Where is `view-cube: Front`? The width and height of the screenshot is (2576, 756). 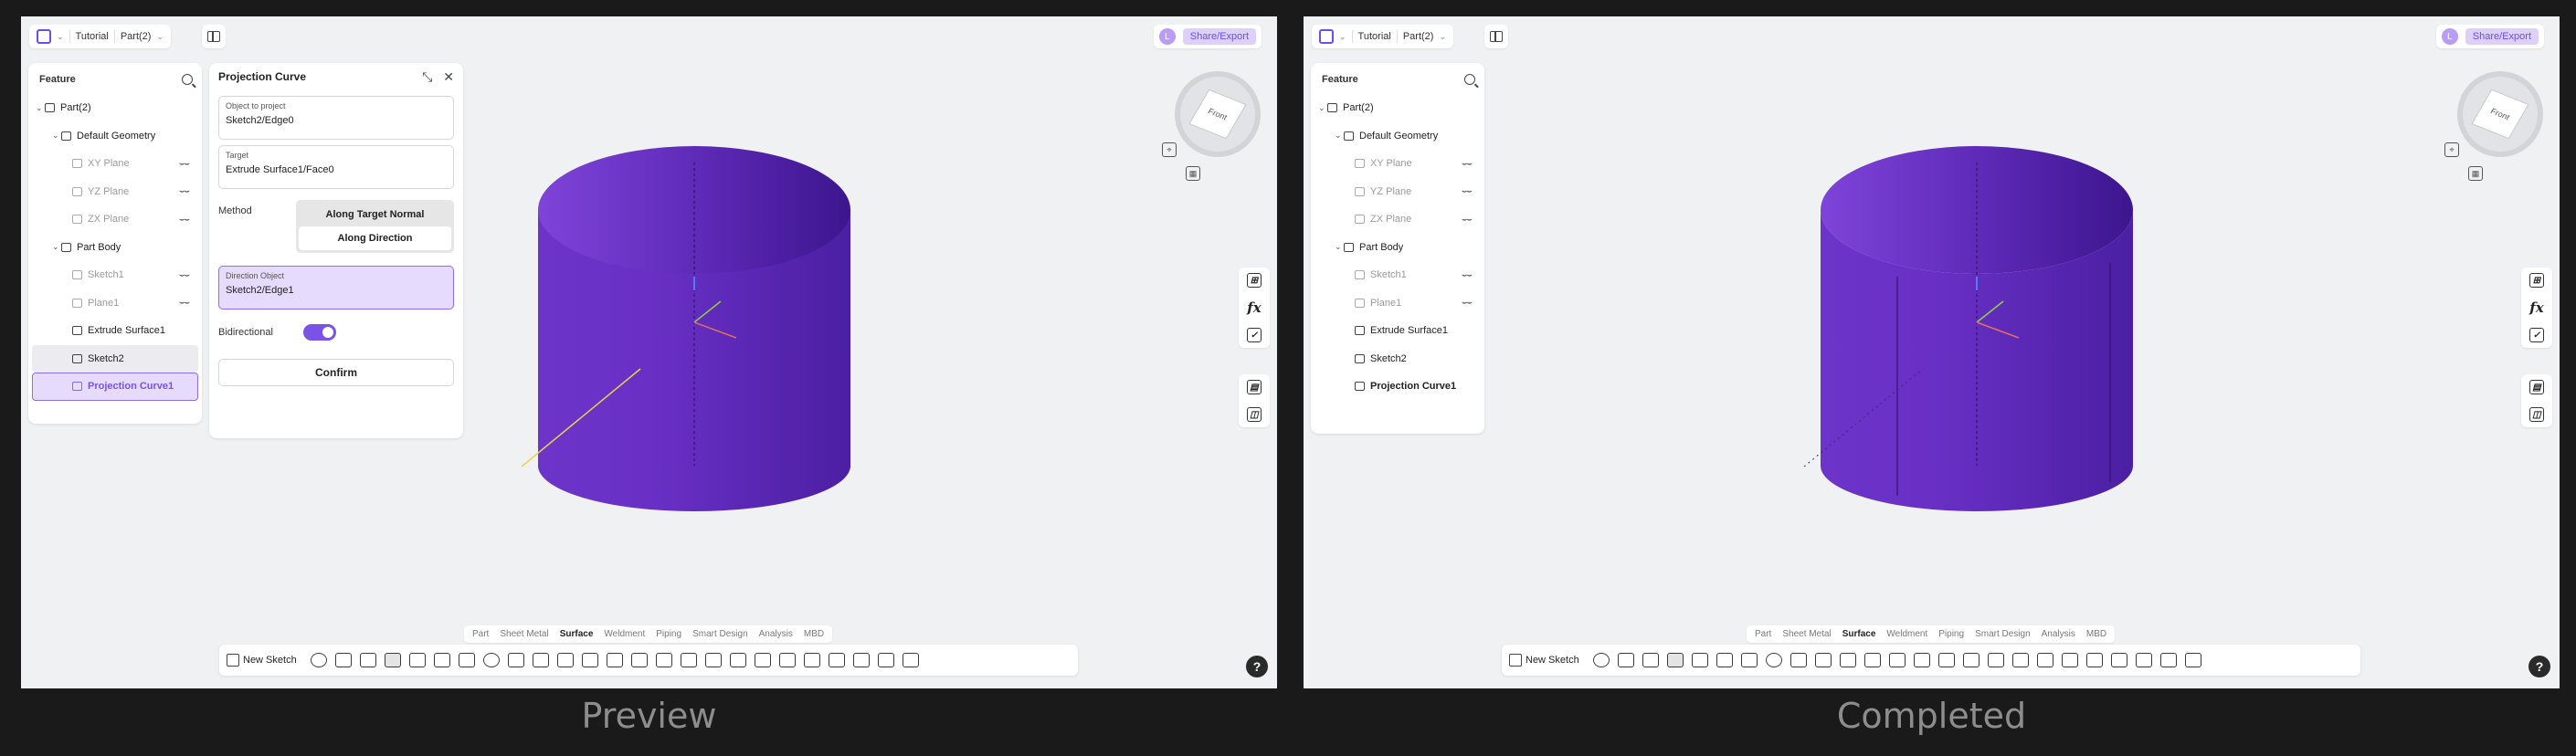
view-cube: Front is located at coordinates (1218, 114).